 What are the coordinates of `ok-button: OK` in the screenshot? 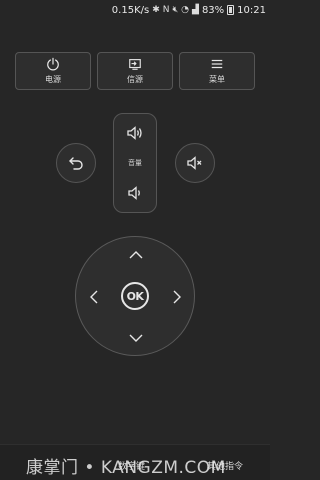 It's located at (135, 296).